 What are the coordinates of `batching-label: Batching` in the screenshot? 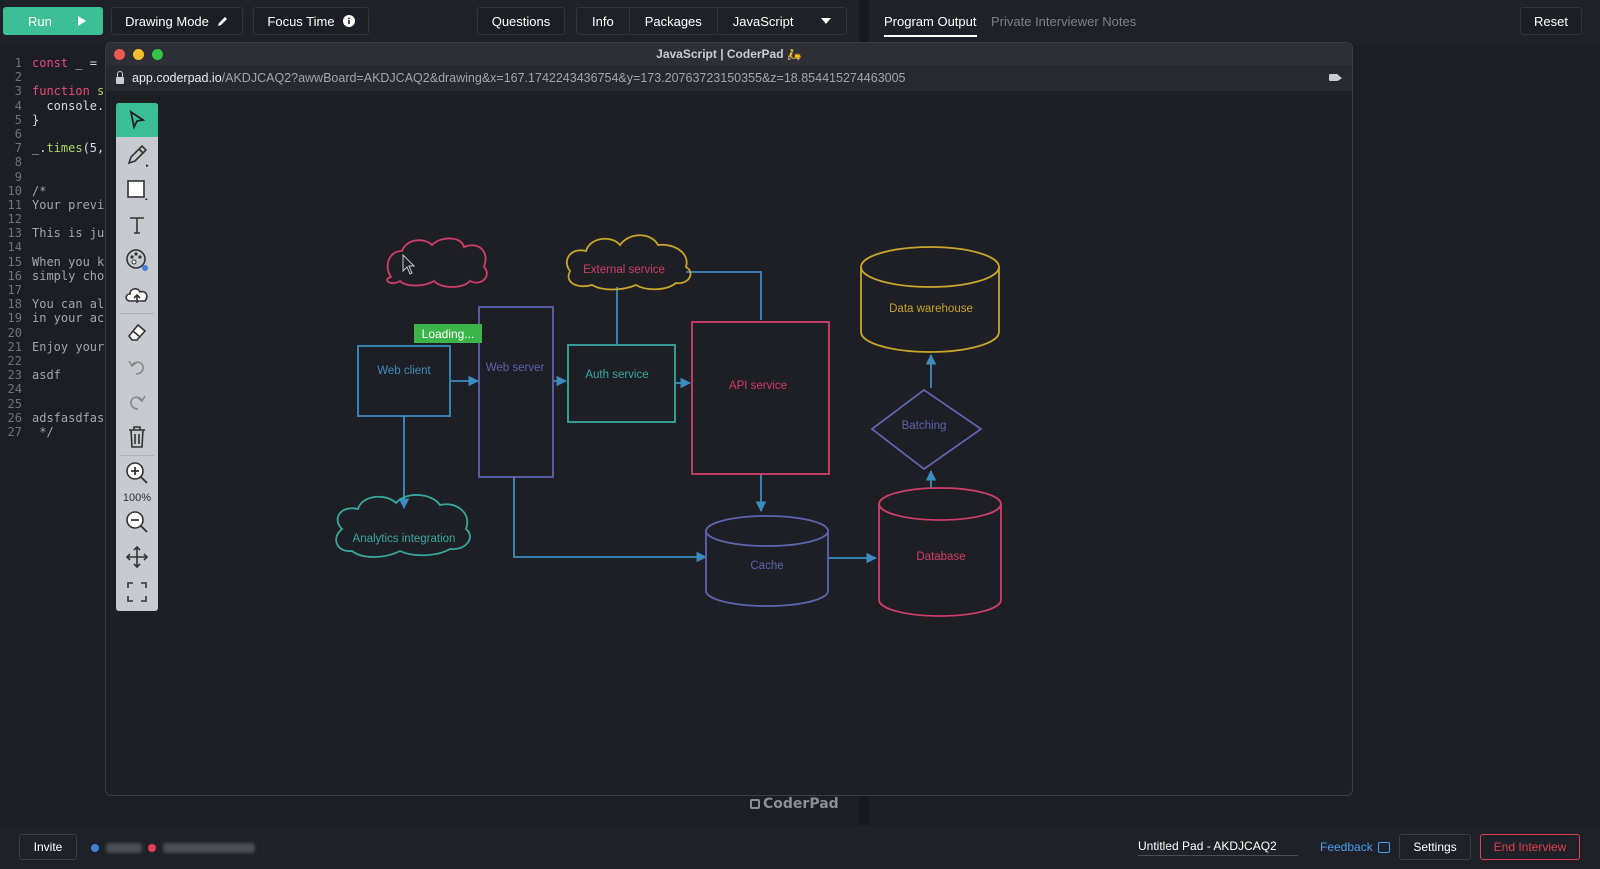 It's located at (924, 426).